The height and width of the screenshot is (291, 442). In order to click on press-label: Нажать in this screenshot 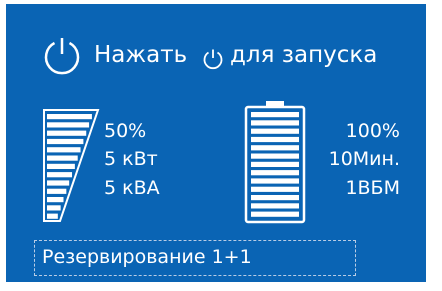, I will do `click(141, 55)`.